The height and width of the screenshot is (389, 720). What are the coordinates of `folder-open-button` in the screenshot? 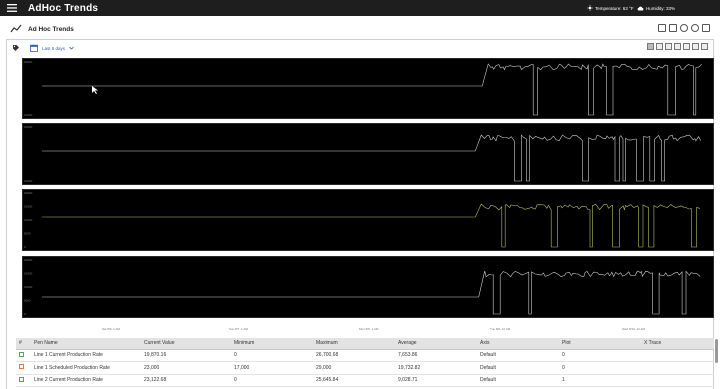 It's located at (662, 28).